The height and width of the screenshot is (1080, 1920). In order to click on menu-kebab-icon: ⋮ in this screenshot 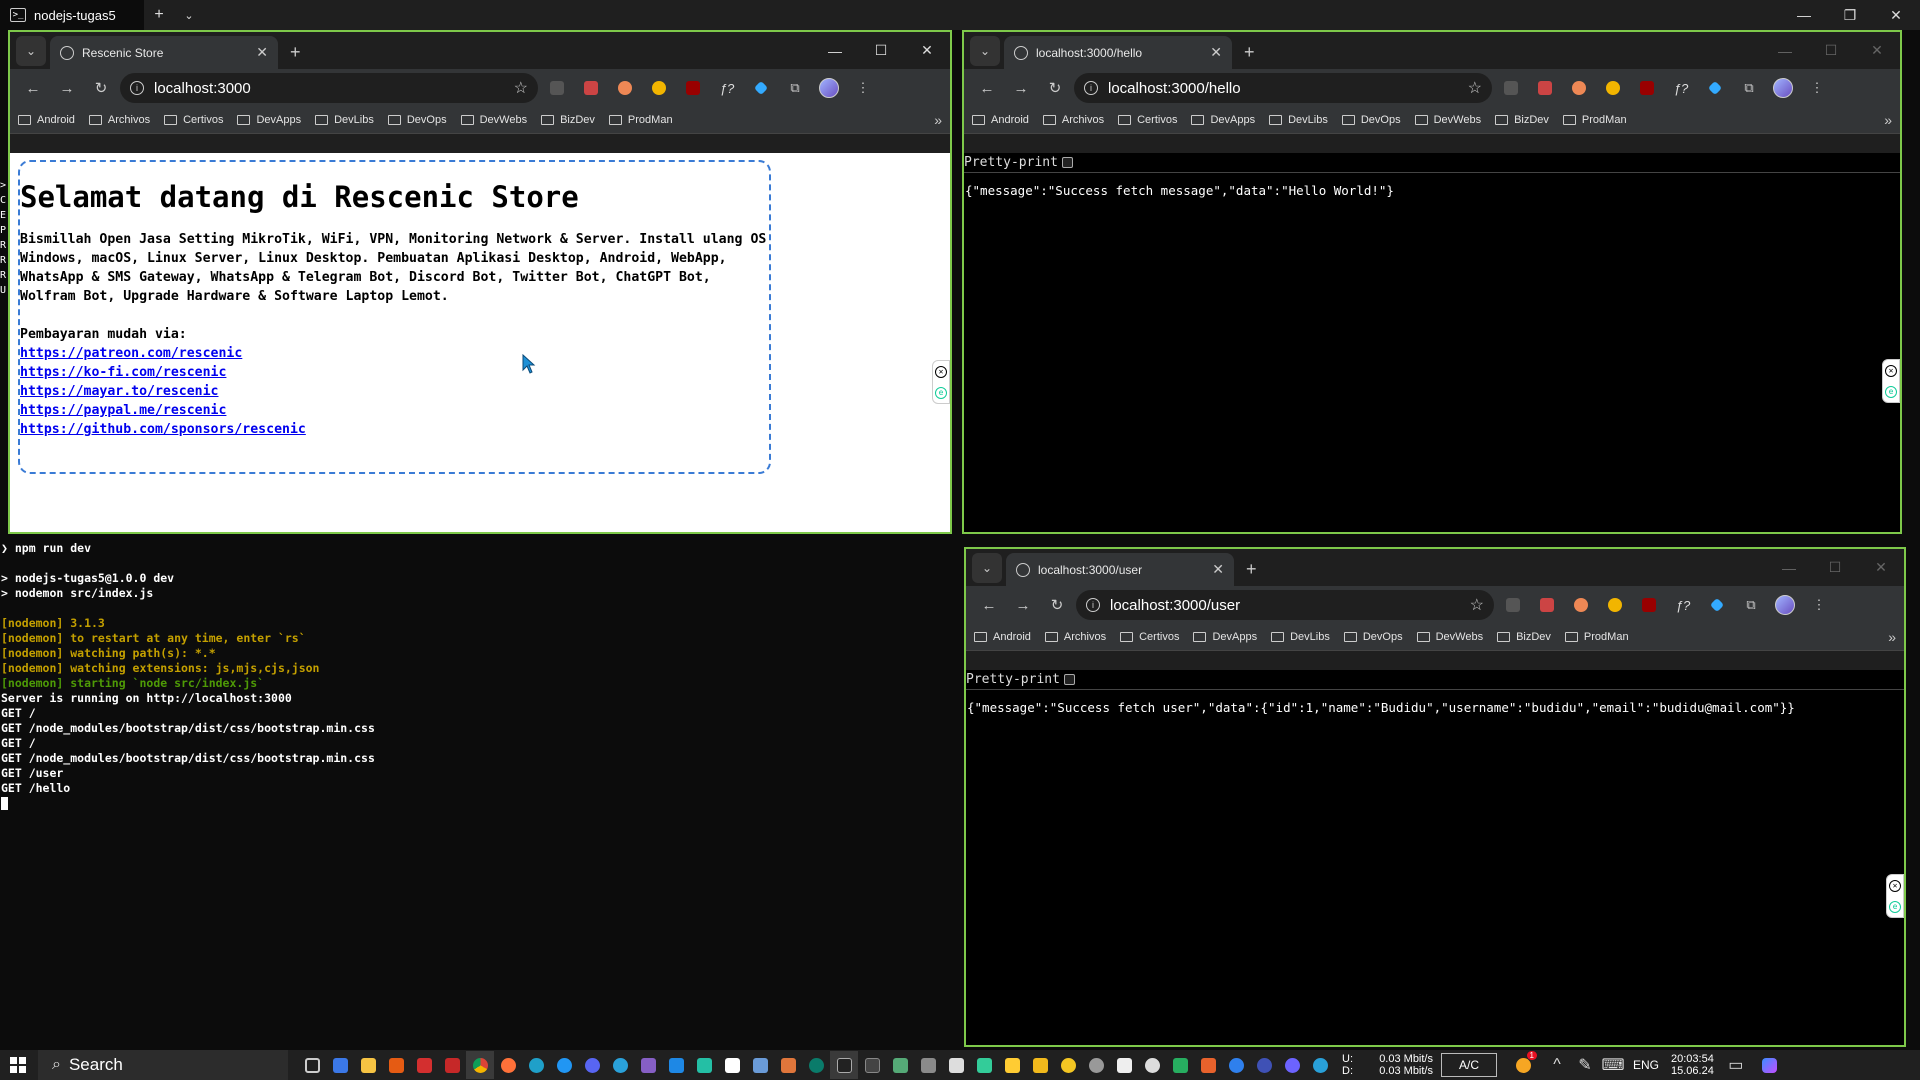, I will do `click(1817, 88)`.